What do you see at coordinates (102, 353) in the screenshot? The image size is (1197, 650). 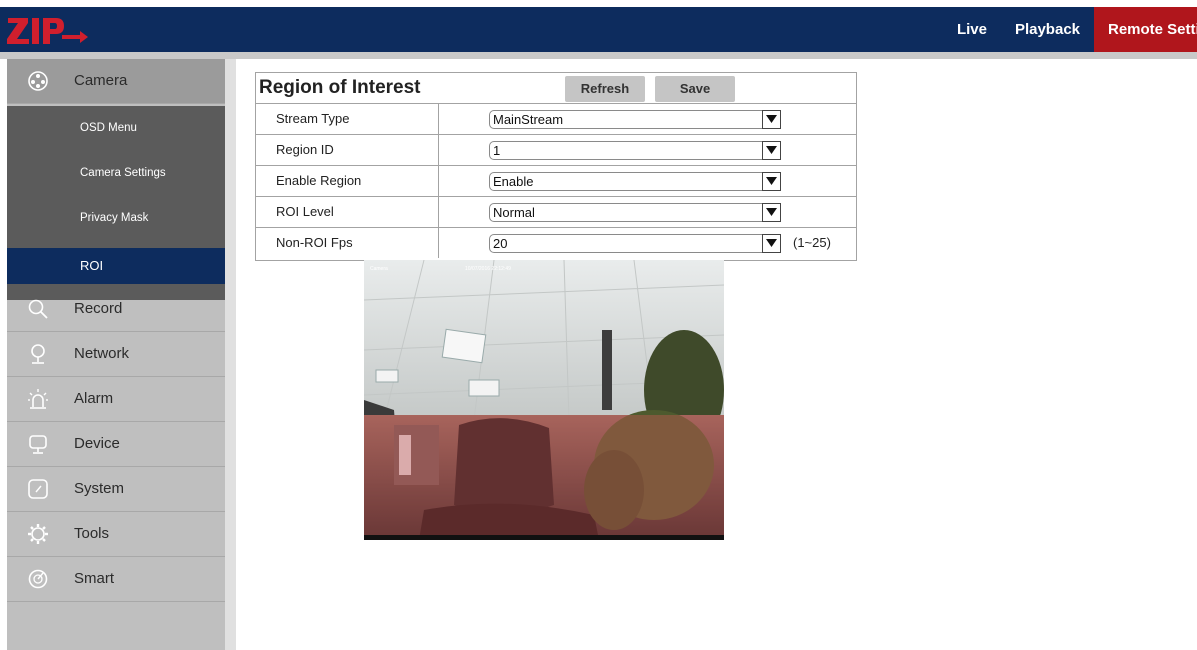 I see `sidebar-item-label: Network` at bounding box center [102, 353].